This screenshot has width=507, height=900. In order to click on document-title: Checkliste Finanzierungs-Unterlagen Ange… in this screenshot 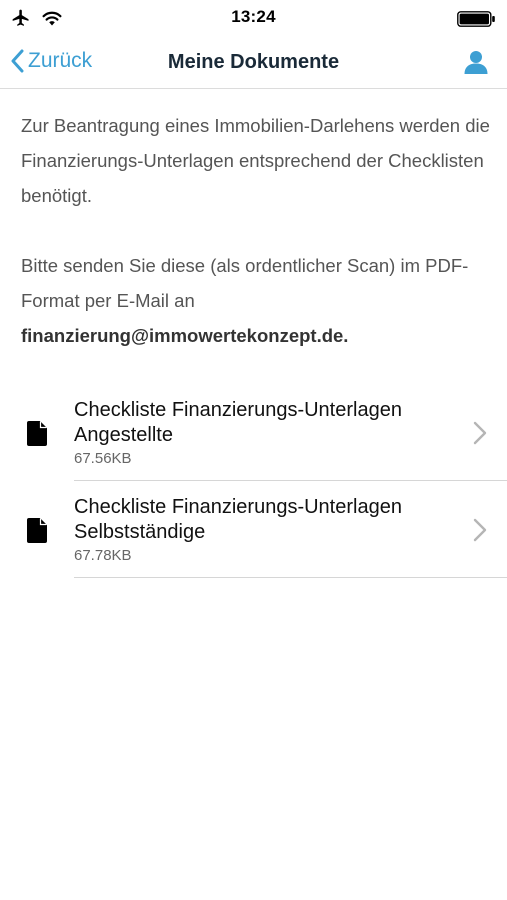, I will do `click(238, 422)`.